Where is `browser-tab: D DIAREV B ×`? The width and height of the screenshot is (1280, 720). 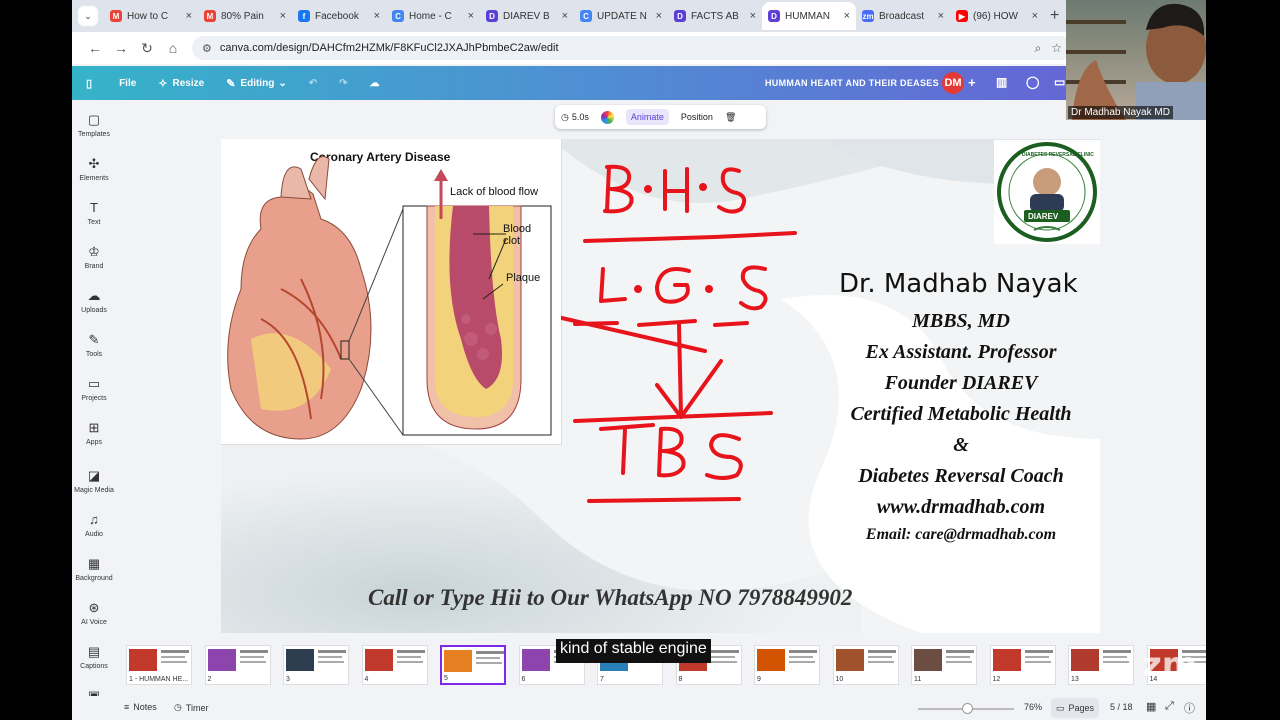
browser-tab: D DIAREV B × is located at coordinates (527, 16).